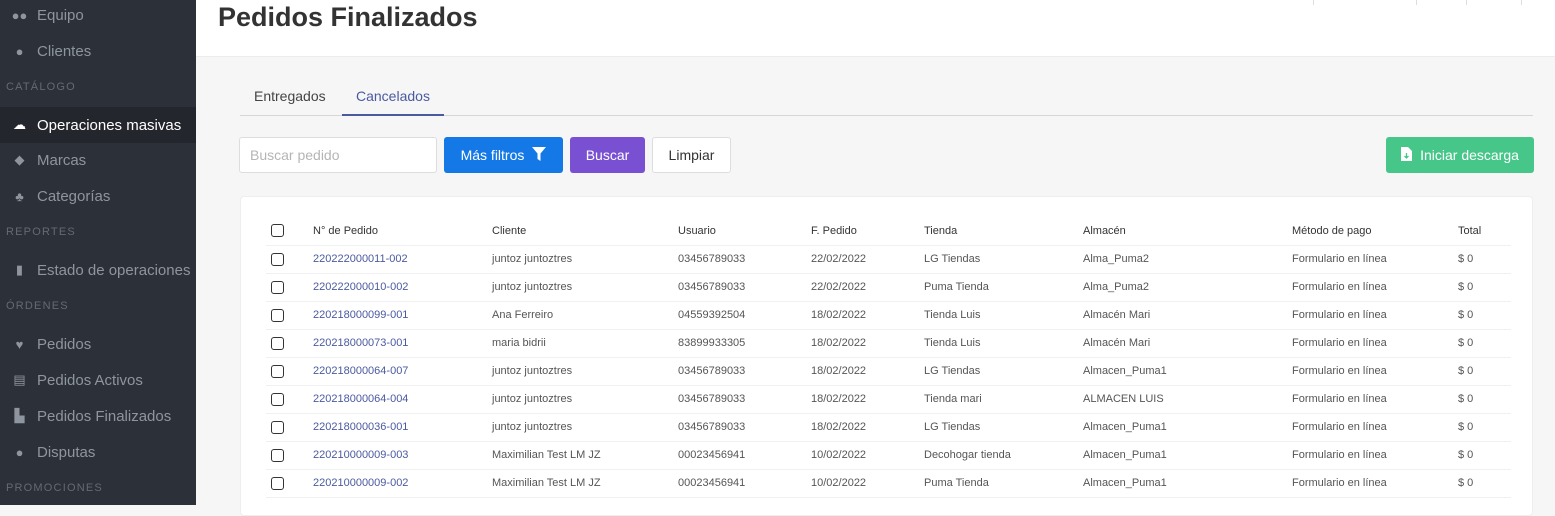  What do you see at coordinates (98, 125) in the screenshot?
I see `sidebar-item-operaciones-masivas: ☁ Operaciones masivas` at bounding box center [98, 125].